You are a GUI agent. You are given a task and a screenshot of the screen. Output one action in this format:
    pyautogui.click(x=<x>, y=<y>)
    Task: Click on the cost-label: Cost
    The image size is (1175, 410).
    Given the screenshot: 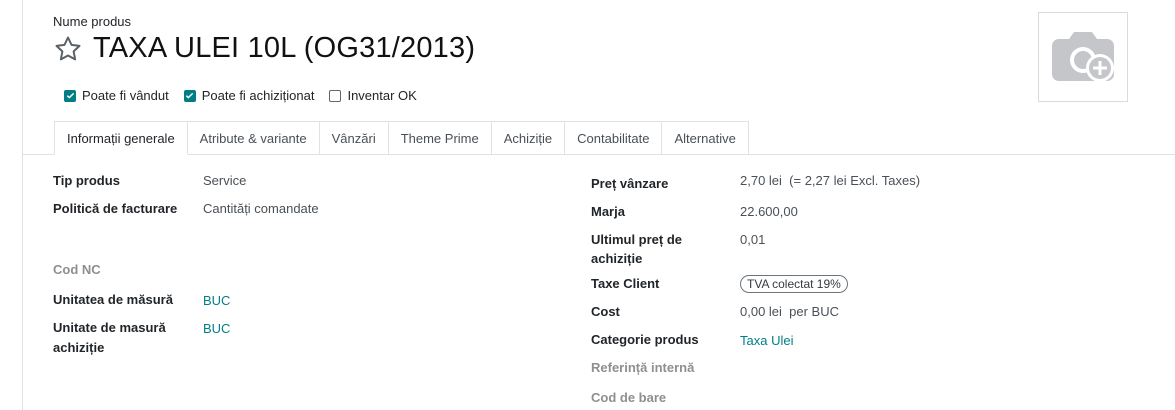 What is the action you would take?
    pyautogui.click(x=605, y=311)
    